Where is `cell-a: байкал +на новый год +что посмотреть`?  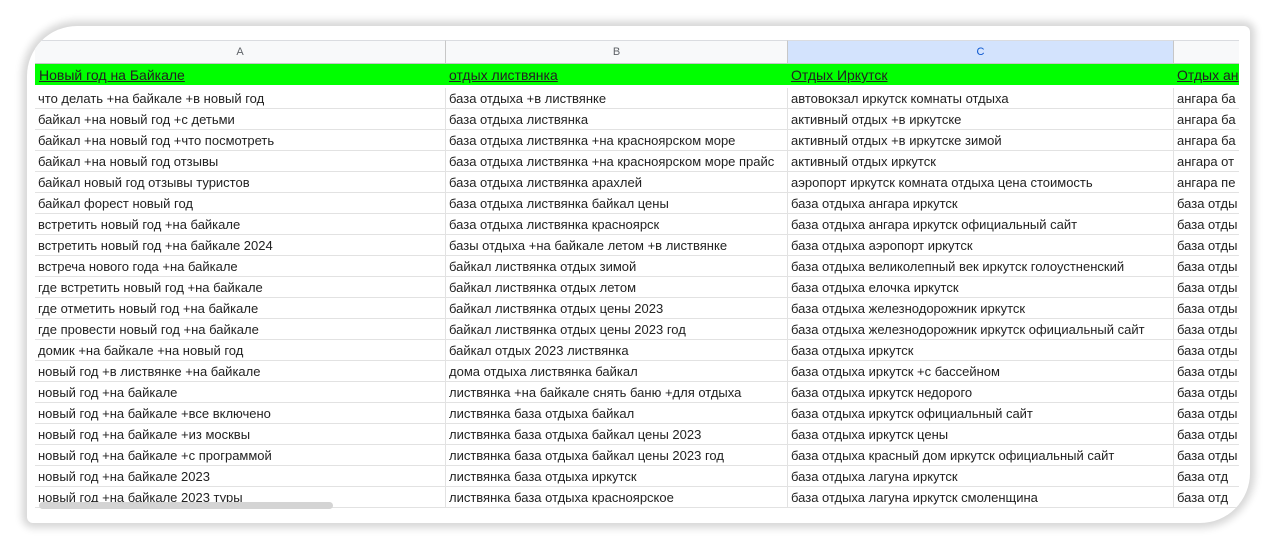 cell-a: байкал +на новый год +что посмотреть is located at coordinates (240, 140).